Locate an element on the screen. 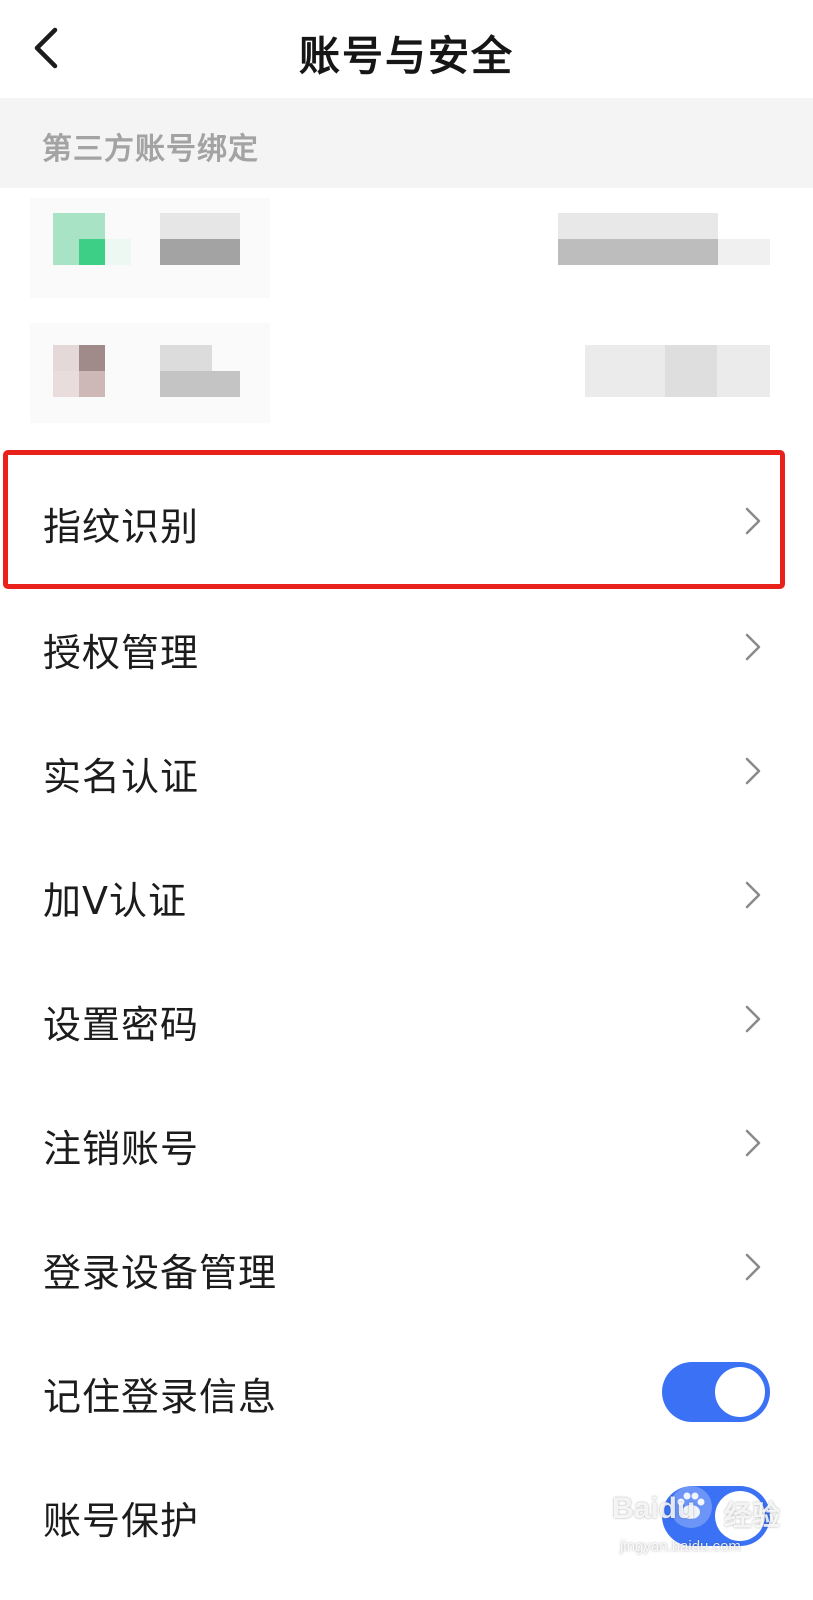 This screenshot has height=1600, width=813. menu-item-label: 注销账号 is located at coordinates (121, 1149).